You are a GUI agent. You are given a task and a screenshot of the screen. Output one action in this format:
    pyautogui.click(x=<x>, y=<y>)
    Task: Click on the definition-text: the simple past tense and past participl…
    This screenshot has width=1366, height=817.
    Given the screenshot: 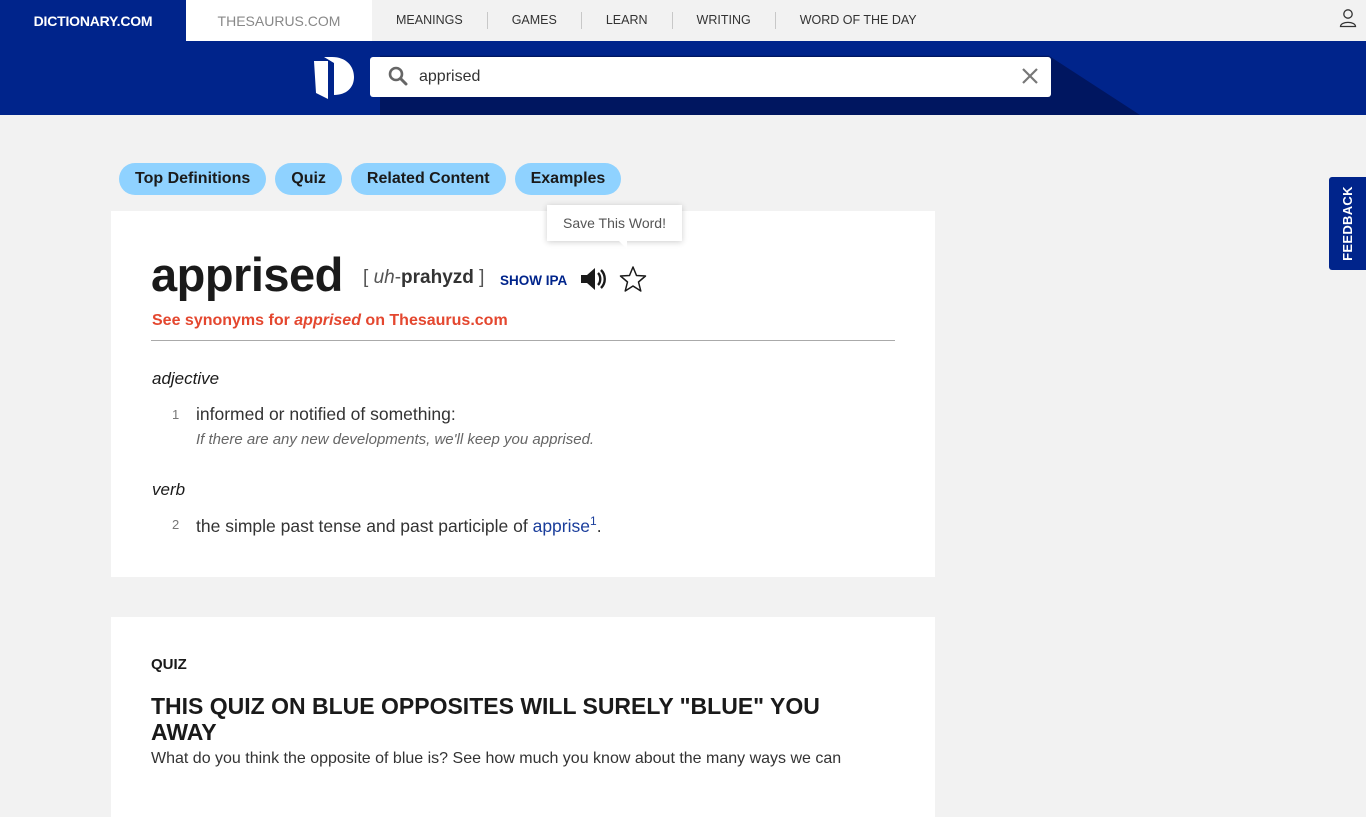 What is the action you would take?
    pyautogui.click(x=399, y=525)
    